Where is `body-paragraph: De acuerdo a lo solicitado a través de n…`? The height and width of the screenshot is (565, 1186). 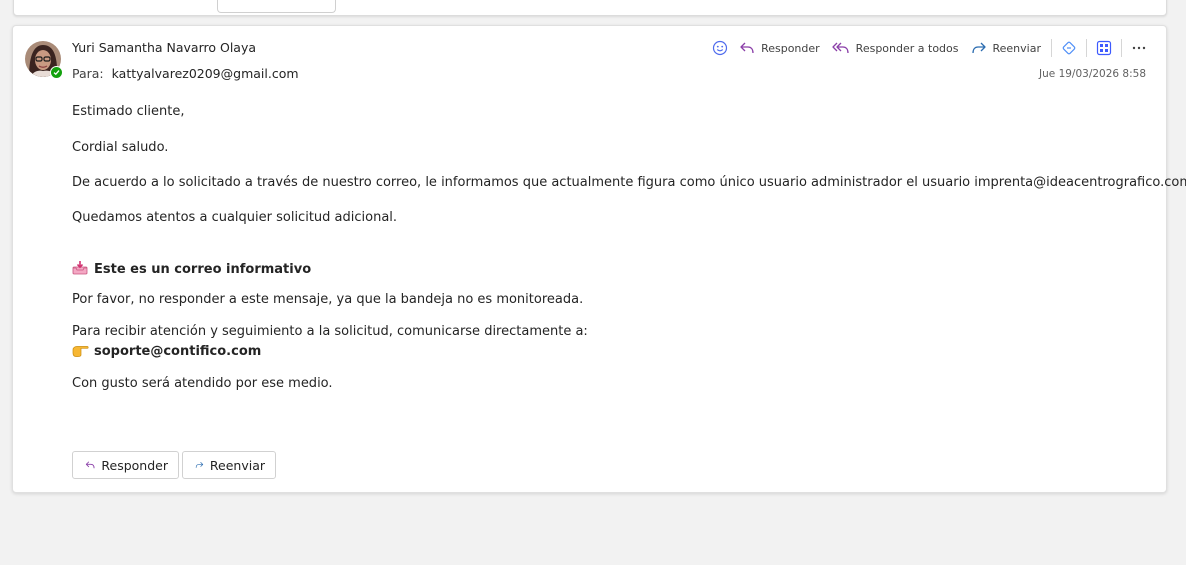 body-paragraph: De acuerdo a lo solicitado a través de n… is located at coordinates (629, 182).